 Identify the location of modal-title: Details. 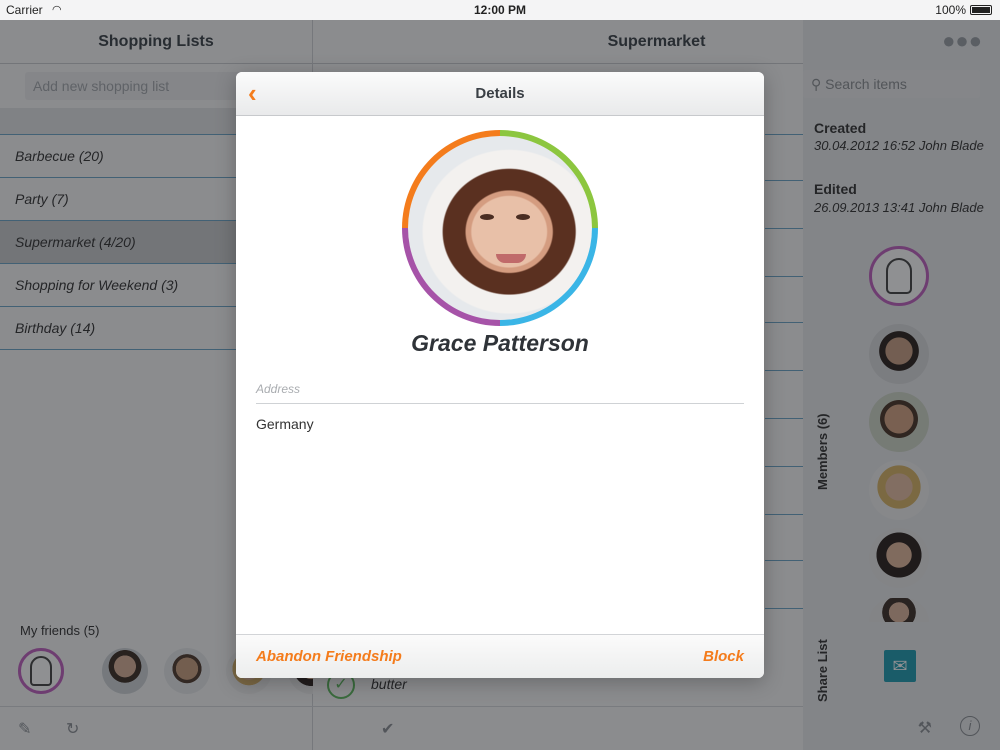
(500, 93).